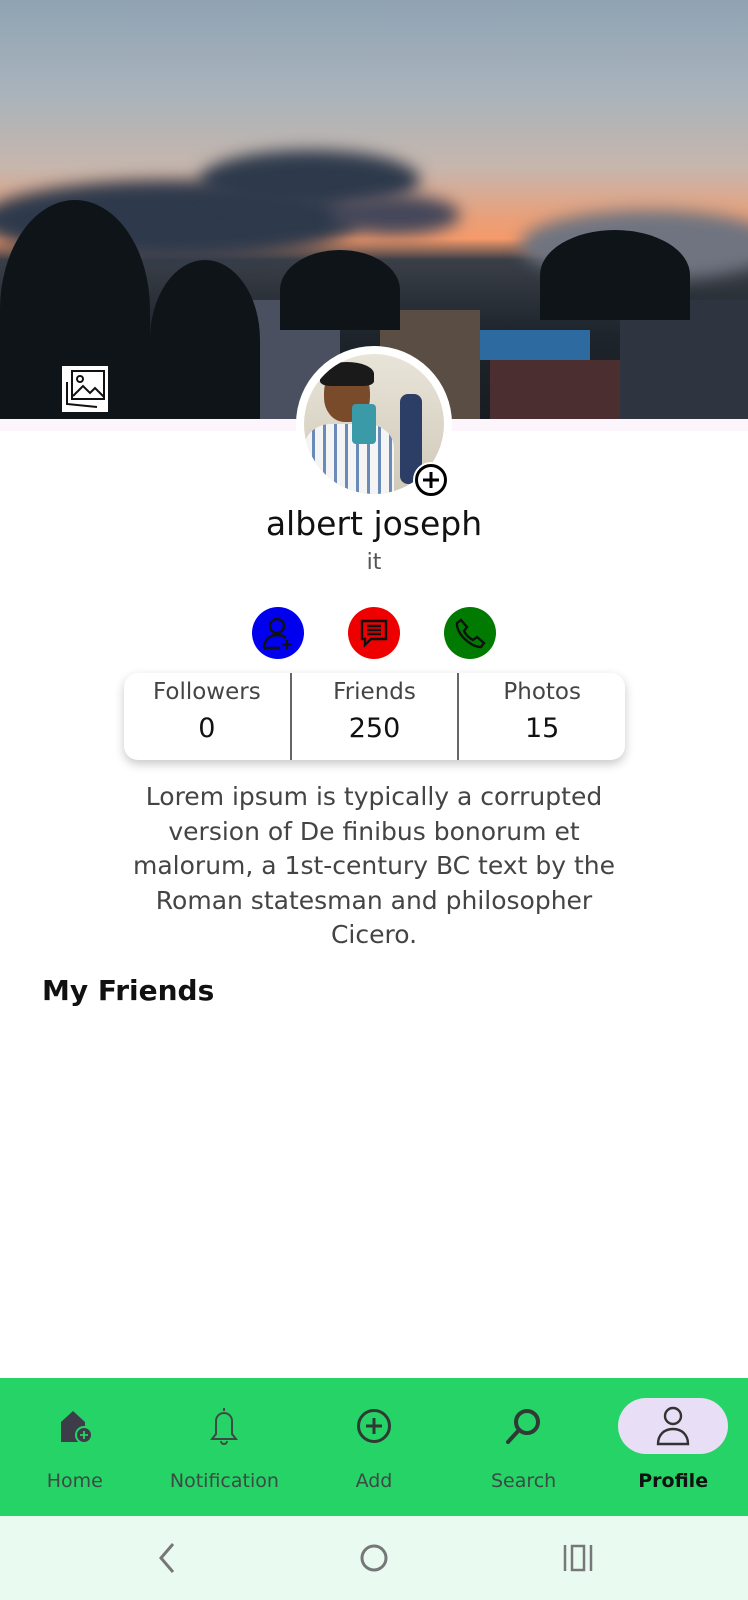  I want to click on message-button, so click(374, 633).